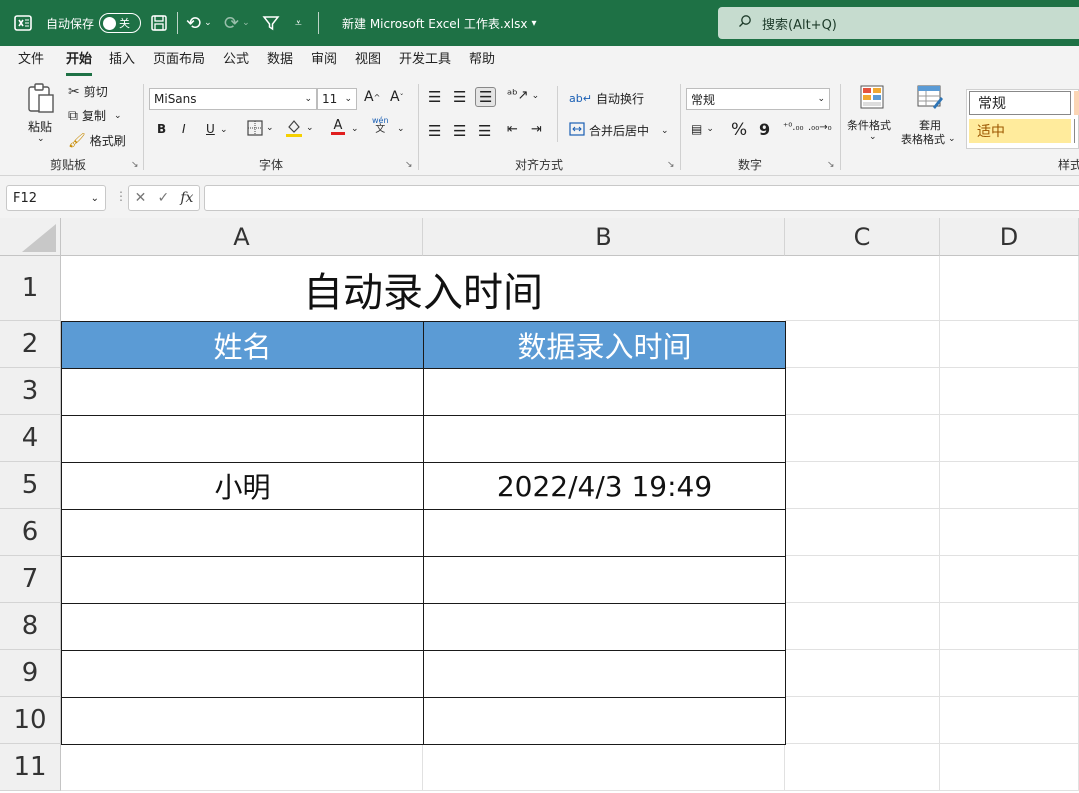 The height and width of the screenshot is (793, 1079). I want to click on column-header-d: D, so click(1009, 237).